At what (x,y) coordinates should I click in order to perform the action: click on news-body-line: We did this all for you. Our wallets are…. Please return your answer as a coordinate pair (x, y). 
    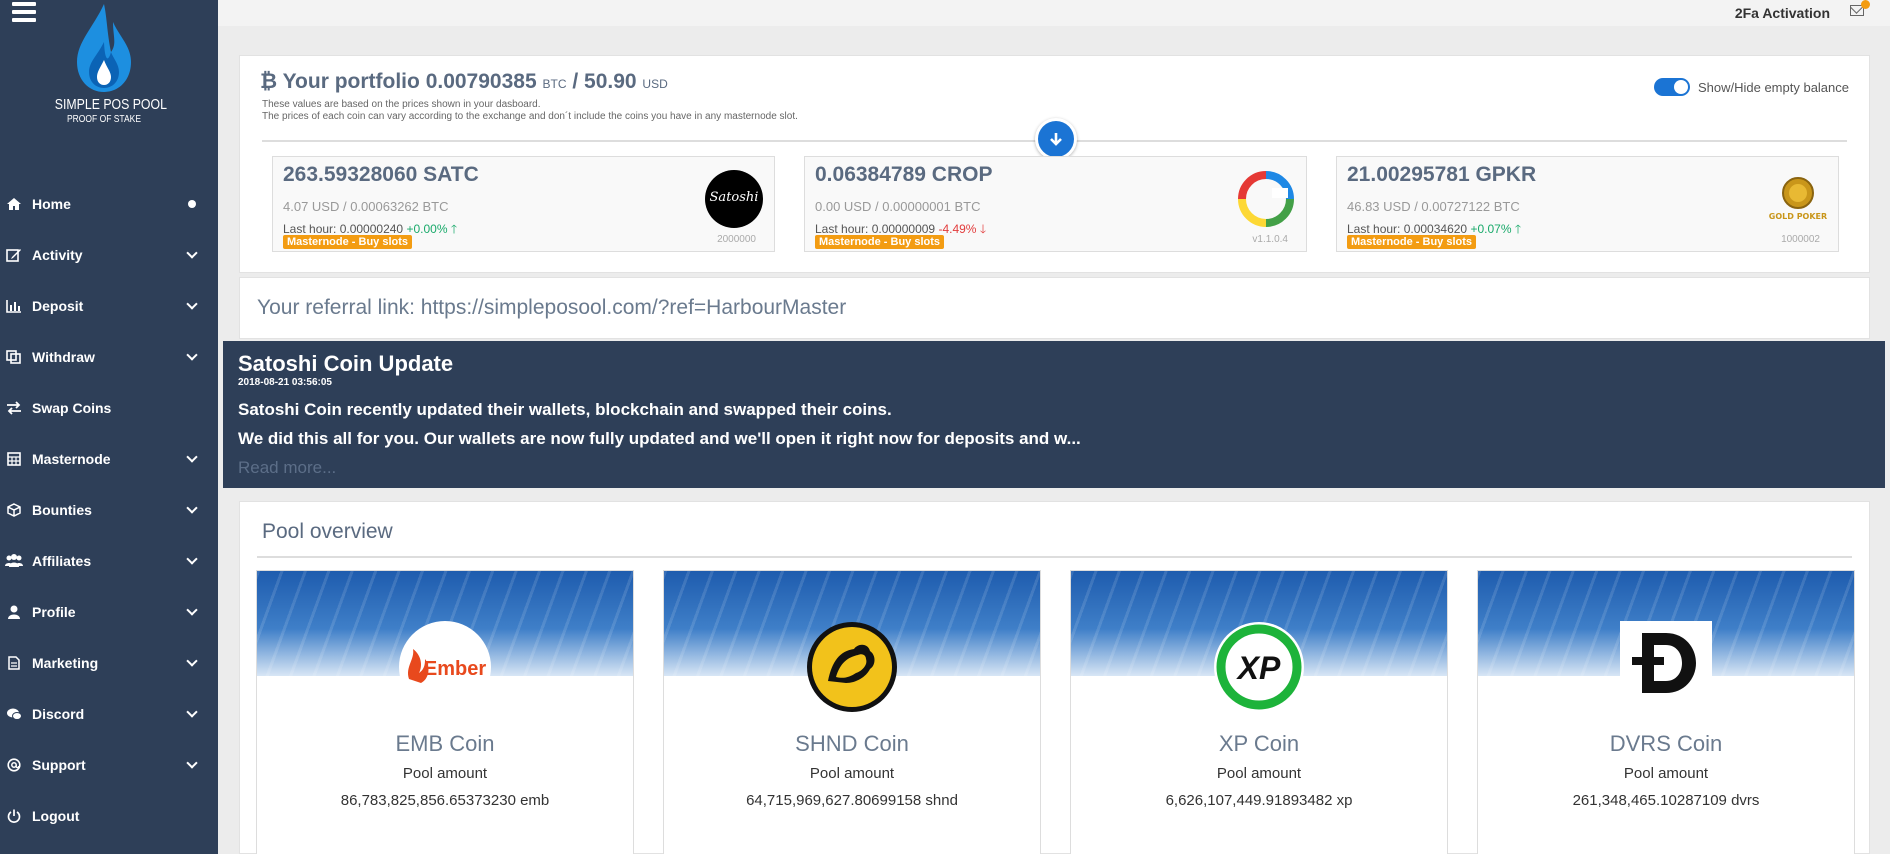
    Looking at the image, I should click on (659, 438).